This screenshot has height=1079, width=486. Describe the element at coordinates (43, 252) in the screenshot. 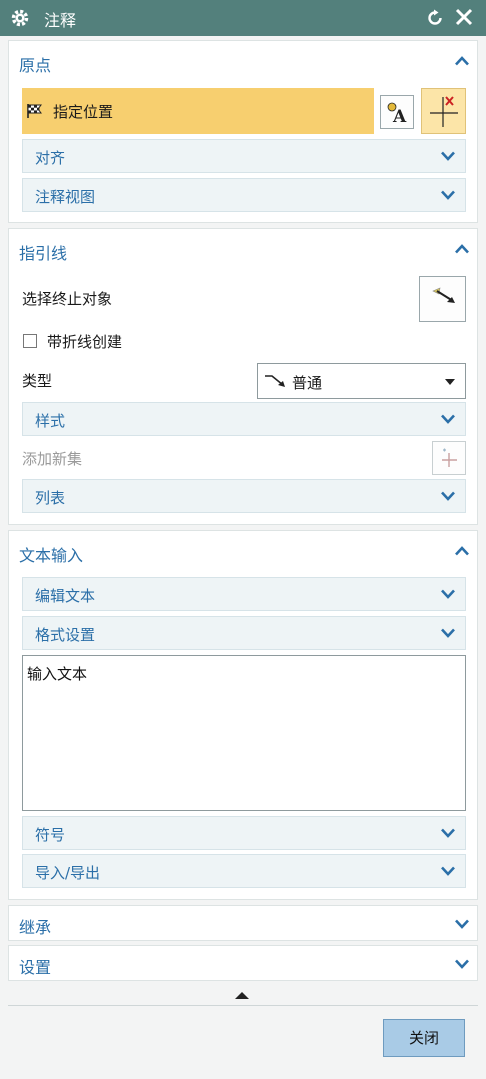

I see `leader-section-title: 指引线` at that location.